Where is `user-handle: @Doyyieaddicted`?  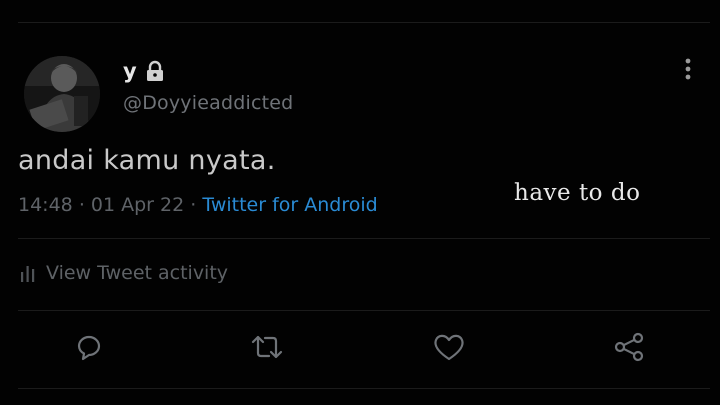
user-handle: @Doyyieaddicted is located at coordinates (208, 103).